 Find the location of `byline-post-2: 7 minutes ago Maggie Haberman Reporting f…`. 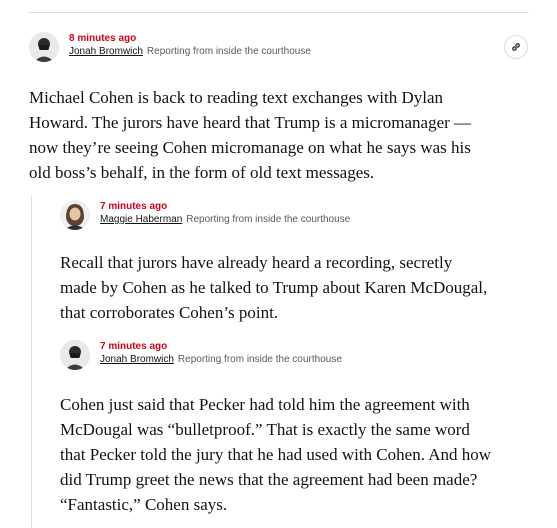

byline-post-2: 7 minutes ago Maggie Haberman Reporting f… is located at coordinates (205, 215).